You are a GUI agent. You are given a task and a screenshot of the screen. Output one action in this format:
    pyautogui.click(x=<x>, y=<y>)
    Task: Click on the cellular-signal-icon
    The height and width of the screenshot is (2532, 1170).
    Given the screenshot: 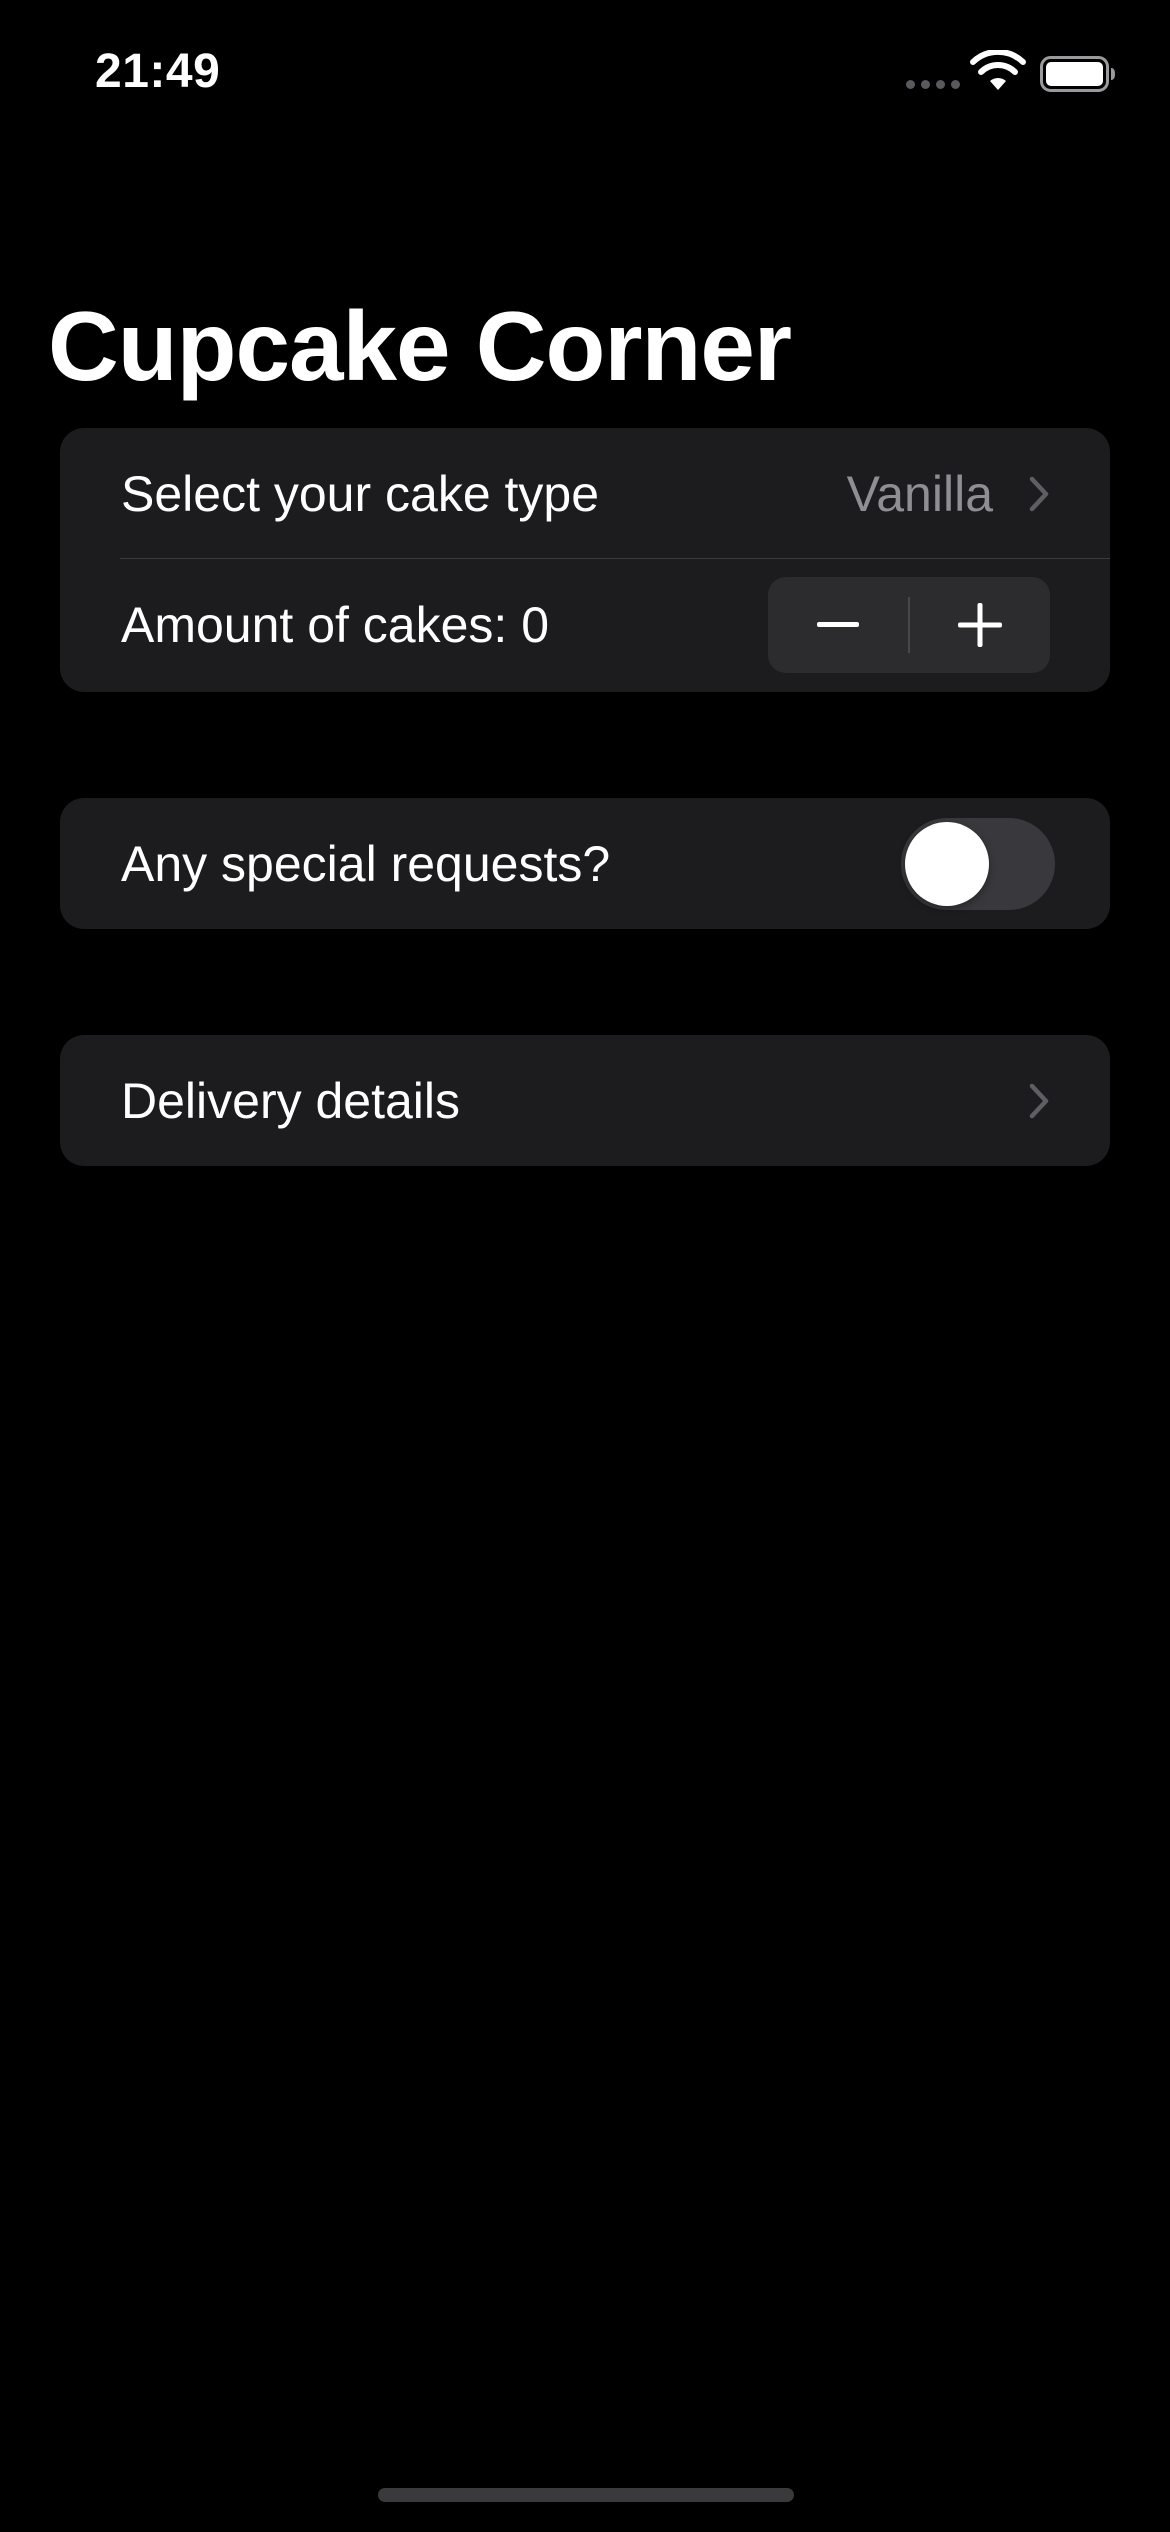 What is the action you would take?
    pyautogui.click(x=933, y=84)
    